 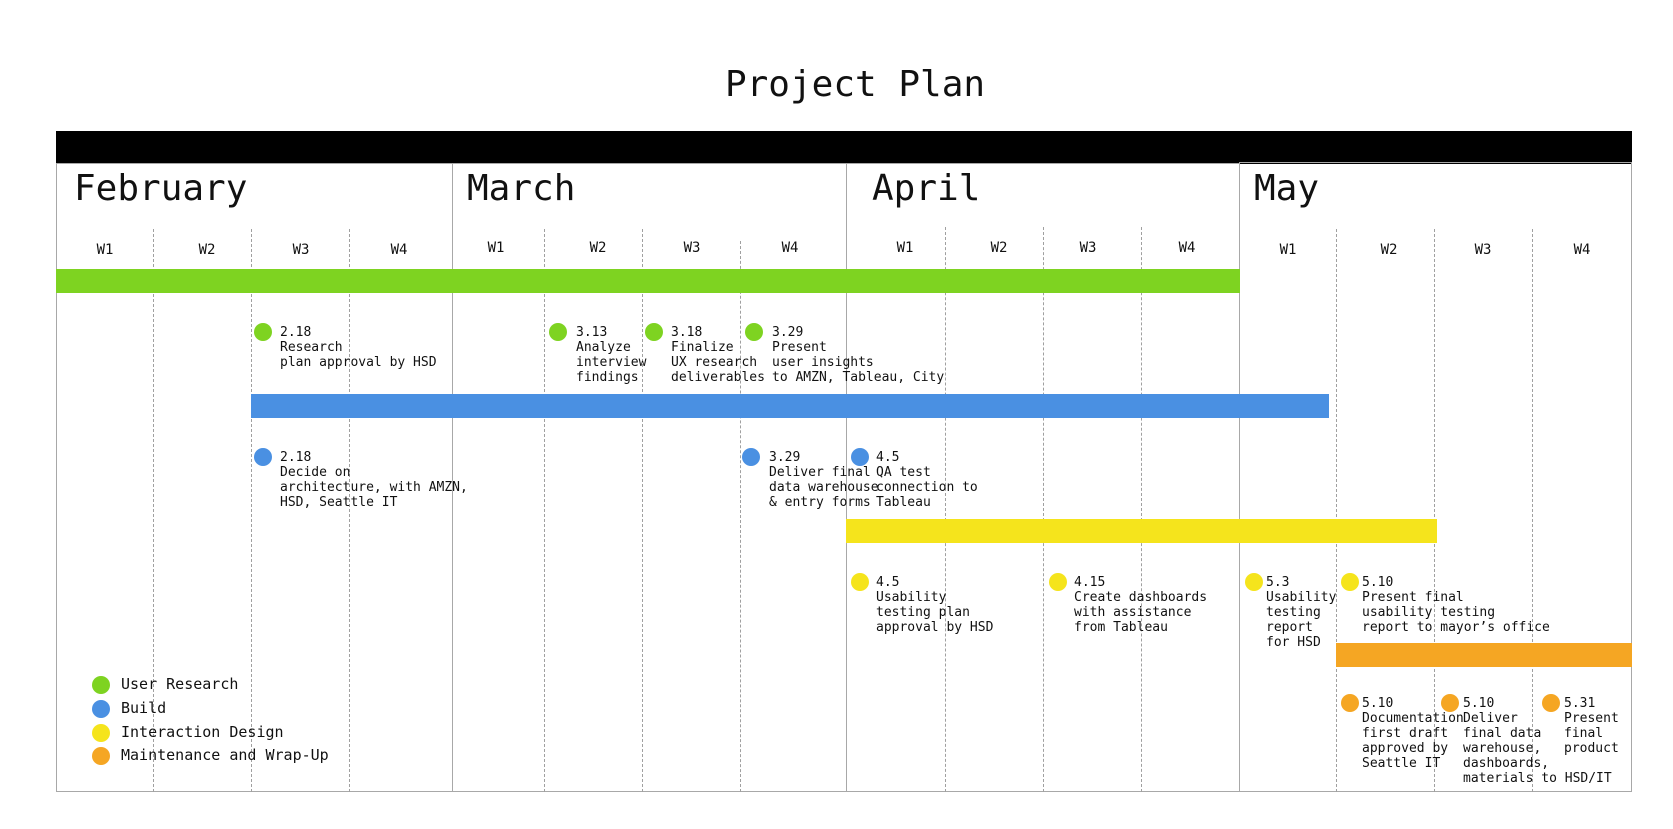 I want to click on milestone-date: 5.3, so click(x=1278, y=582).